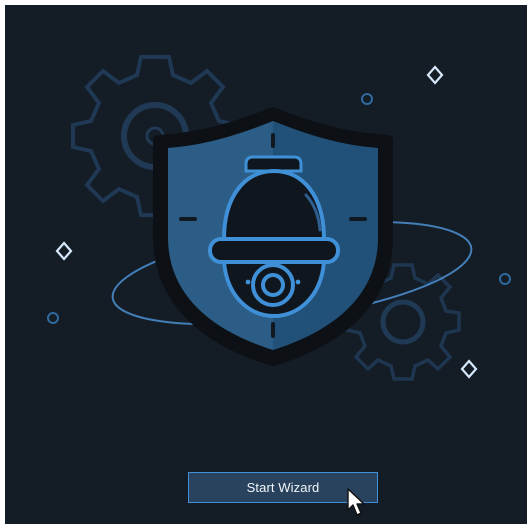 This screenshot has height=529, width=532. I want to click on mouse-cursor-icon, so click(356, 502).